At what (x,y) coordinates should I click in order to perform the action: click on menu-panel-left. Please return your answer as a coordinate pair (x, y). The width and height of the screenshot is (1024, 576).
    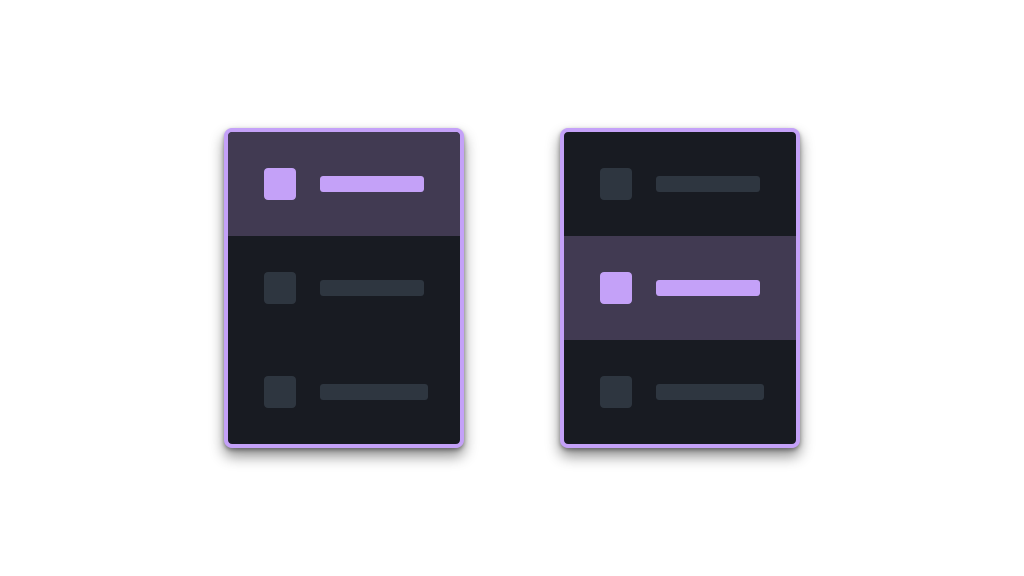
    Looking at the image, I should click on (344, 288).